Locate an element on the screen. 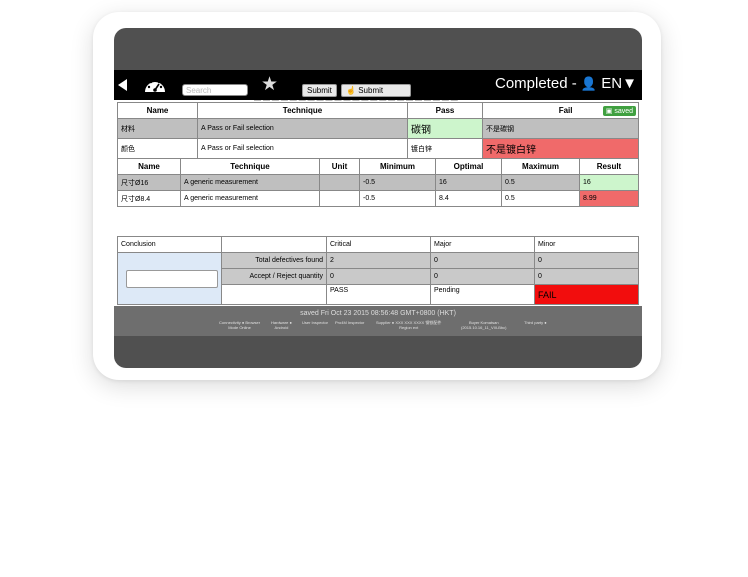  footer-meta-hardware: Hardware ● Android is located at coordinates (281, 325).